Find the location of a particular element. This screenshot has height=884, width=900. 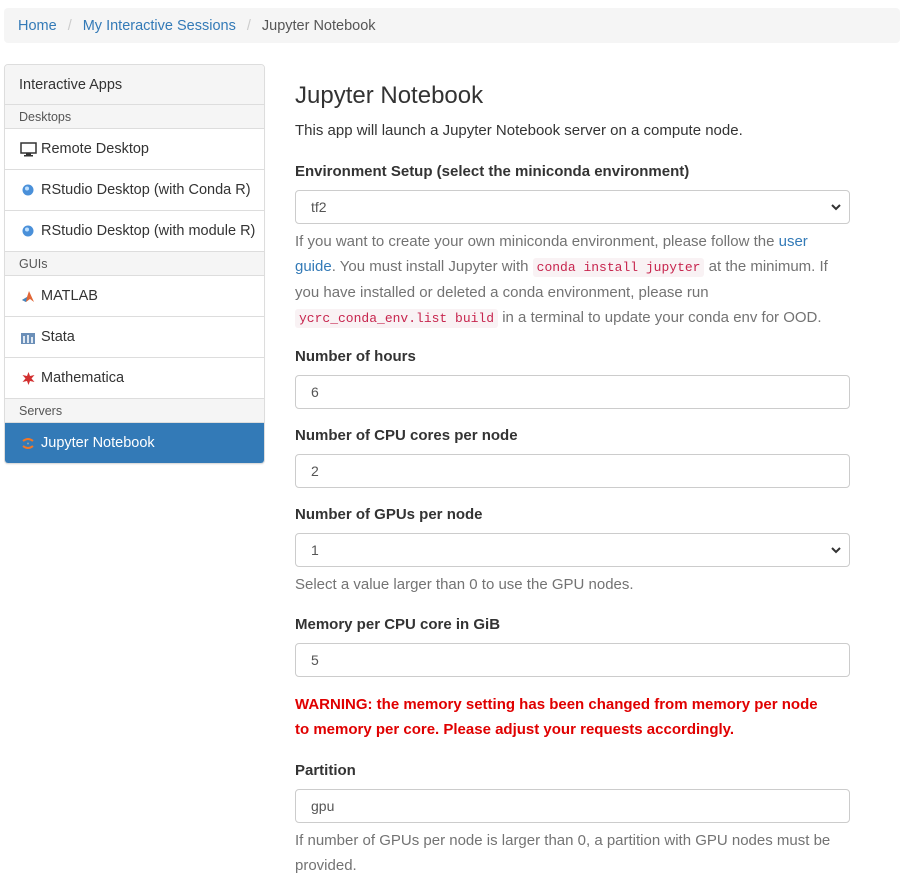

sidebar-item-label: Remote Desktop is located at coordinates (95, 149).